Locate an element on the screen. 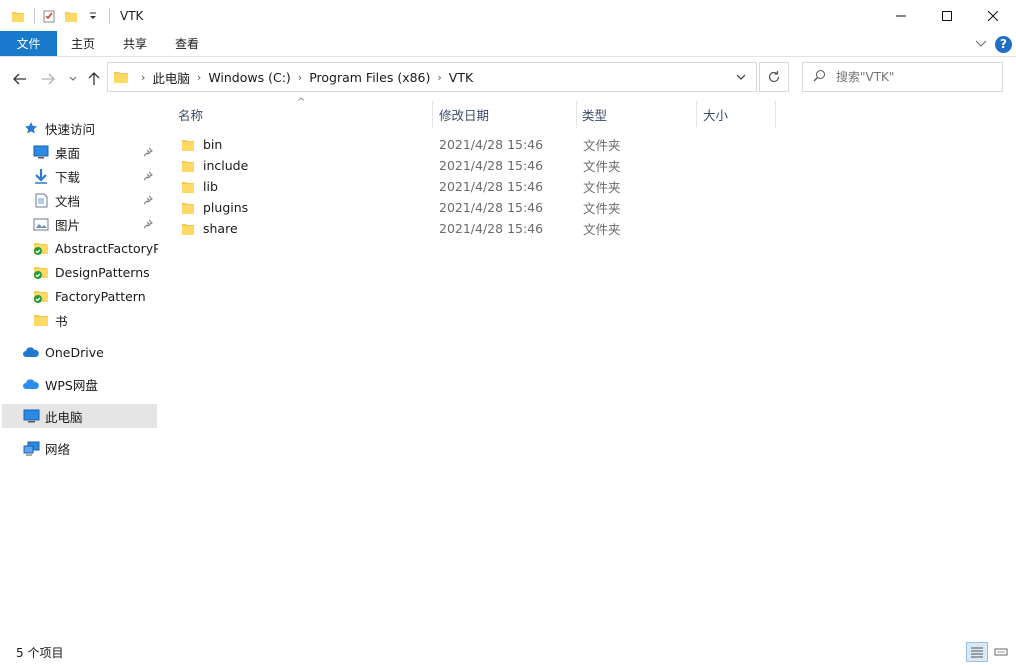  download-icon is located at coordinates (41, 176).